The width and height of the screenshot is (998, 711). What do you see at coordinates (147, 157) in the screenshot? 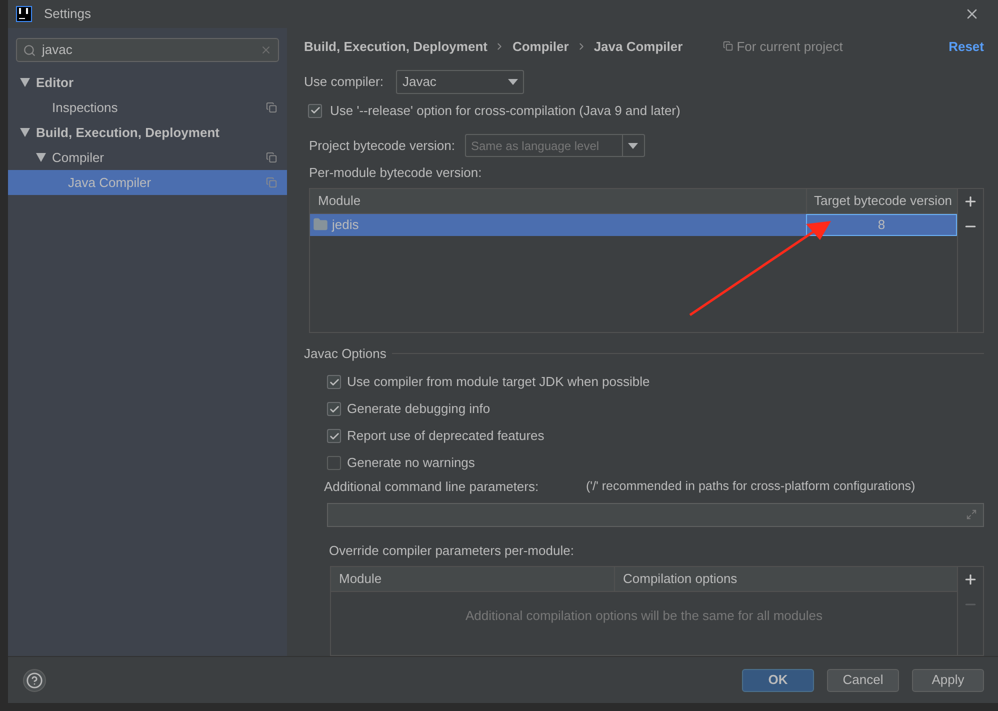
I see `tree-item: Compiler` at bounding box center [147, 157].